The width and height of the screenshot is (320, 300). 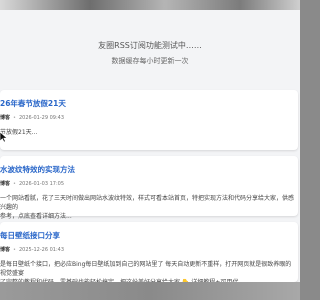 I want to click on post-meta: 博客 • 2025-12-26 01:43, so click(x=32, y=249).